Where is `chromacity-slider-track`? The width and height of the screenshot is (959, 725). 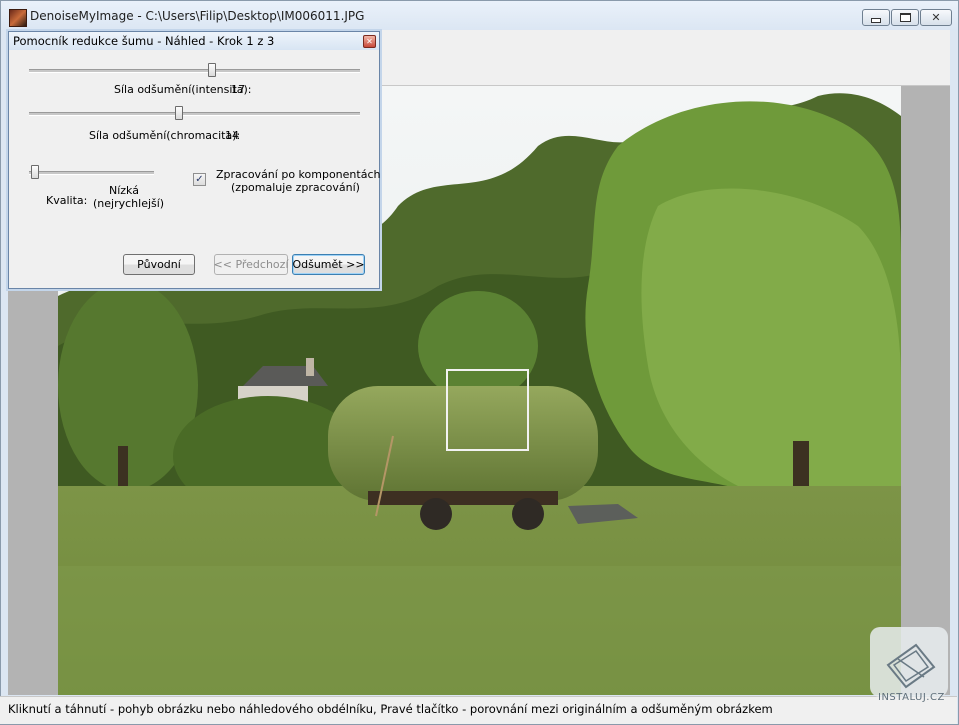 chromacity-slider-track is located at coordinates (194, 114).